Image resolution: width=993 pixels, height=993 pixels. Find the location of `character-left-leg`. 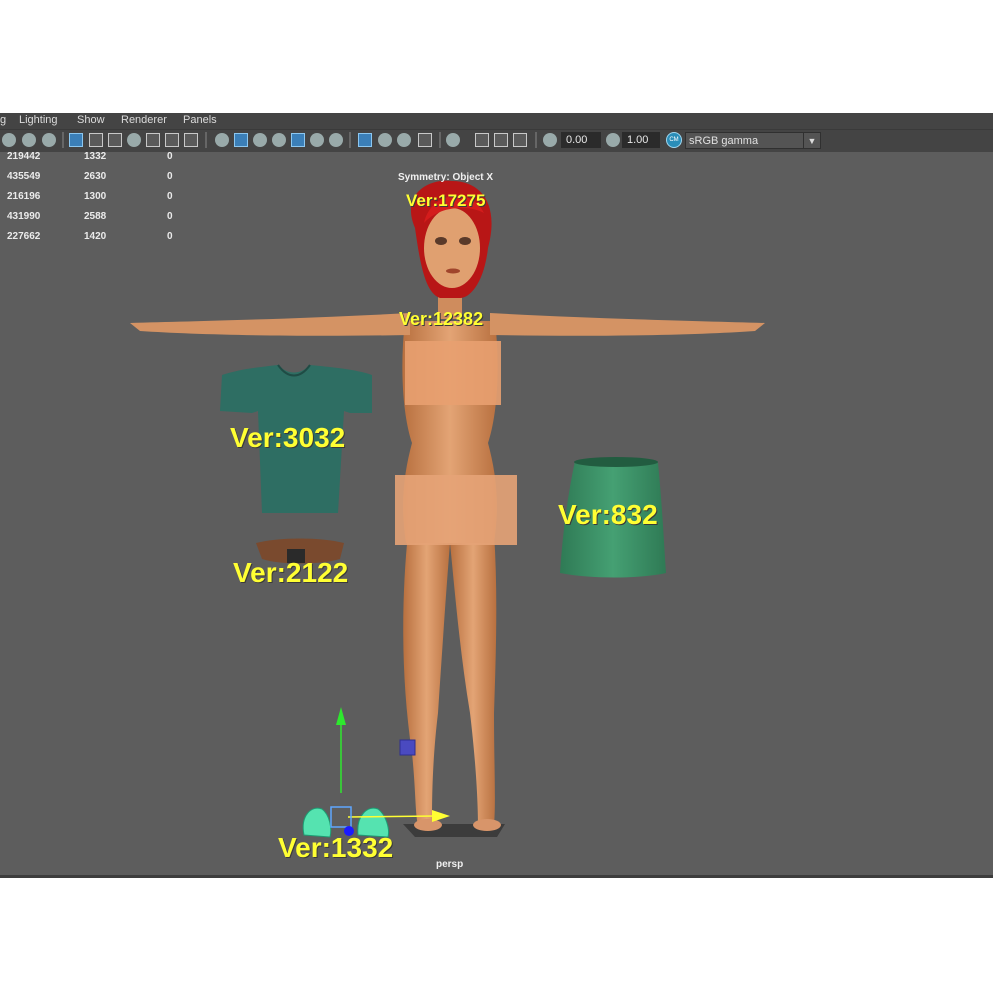

character-left-leg is located at coordinates (426, 679).